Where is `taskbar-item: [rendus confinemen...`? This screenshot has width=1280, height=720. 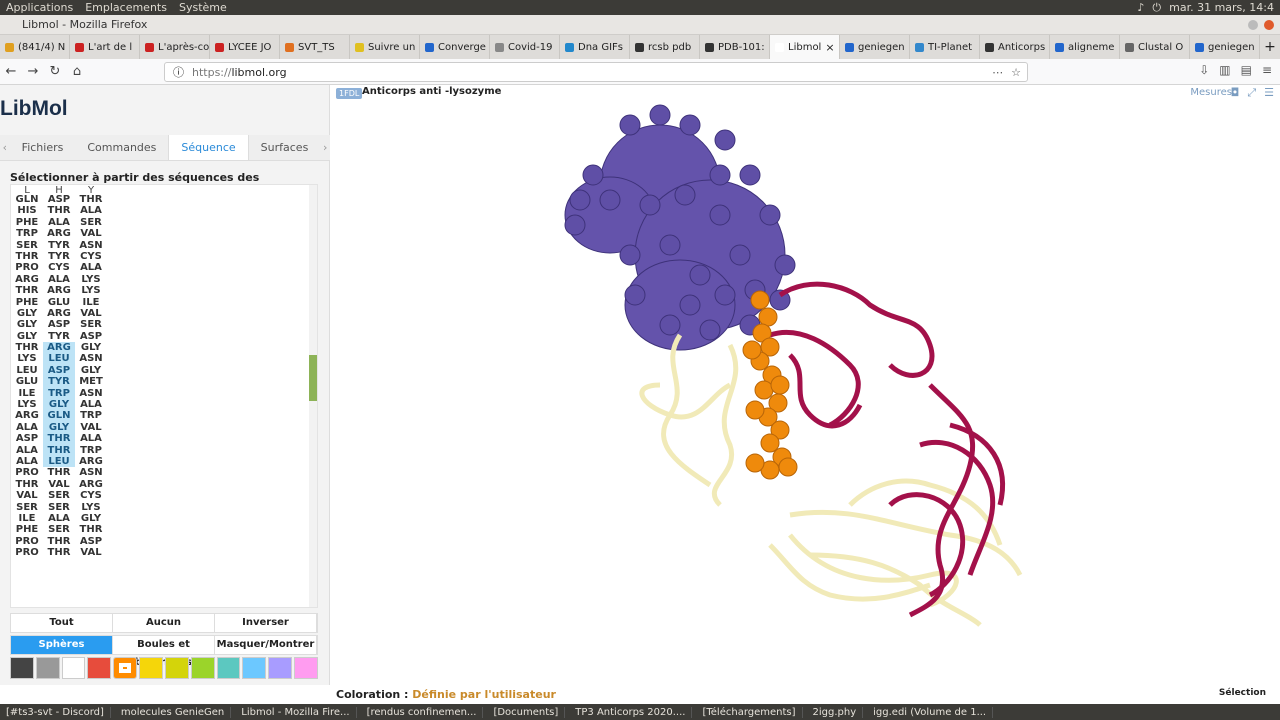
taskbar-item: [rendus confinemen... is located at coordinates (422, 712).